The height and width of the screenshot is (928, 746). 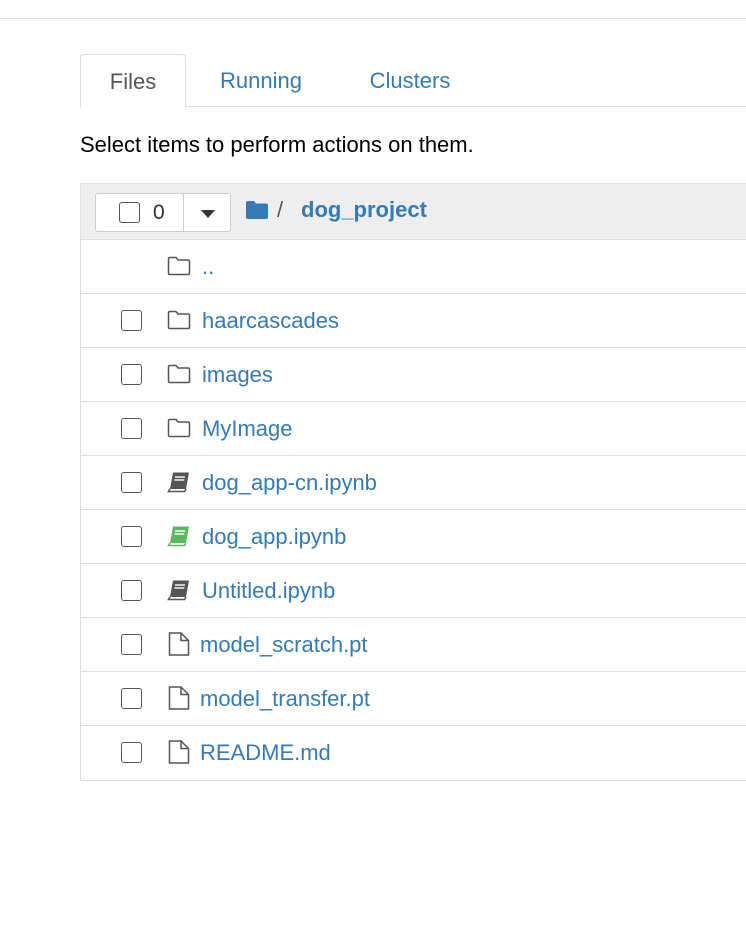 I want to click on list-item: model_scratch.pt, so click(x=413, y=645).